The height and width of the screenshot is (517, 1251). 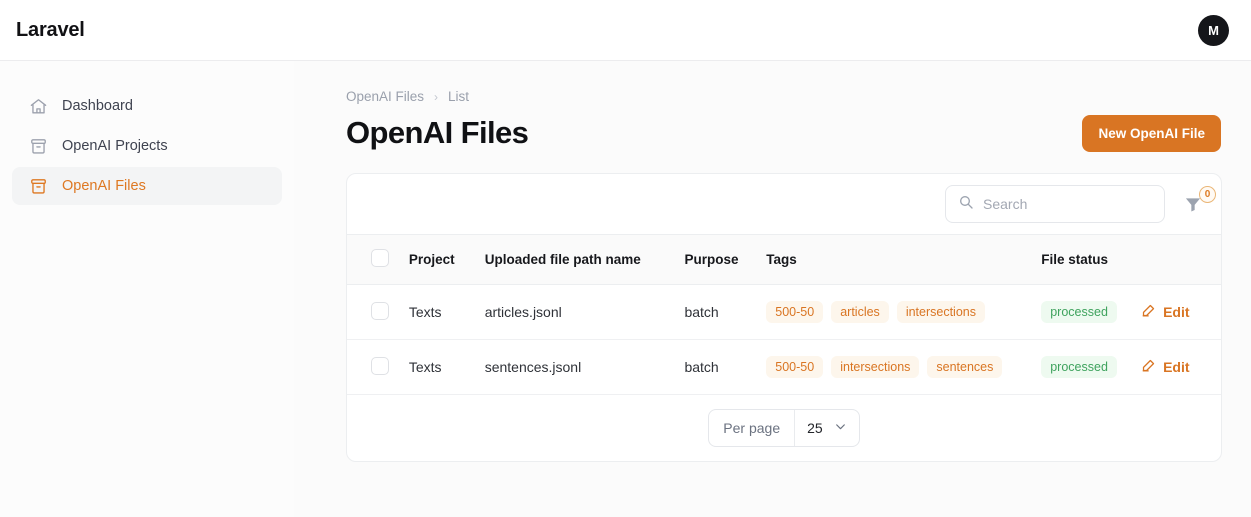 I want to click on cell-path: sentences.jsonl, so click(x=584, y=367).